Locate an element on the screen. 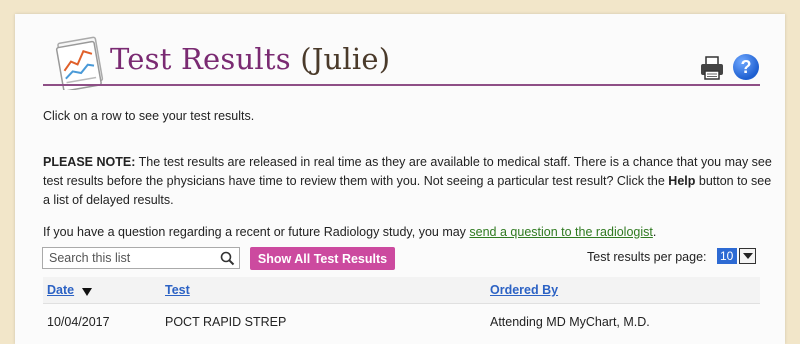 The width and height of the screenshot is (800, 344). column-header-test: Test is located at coordinates (177, 290).